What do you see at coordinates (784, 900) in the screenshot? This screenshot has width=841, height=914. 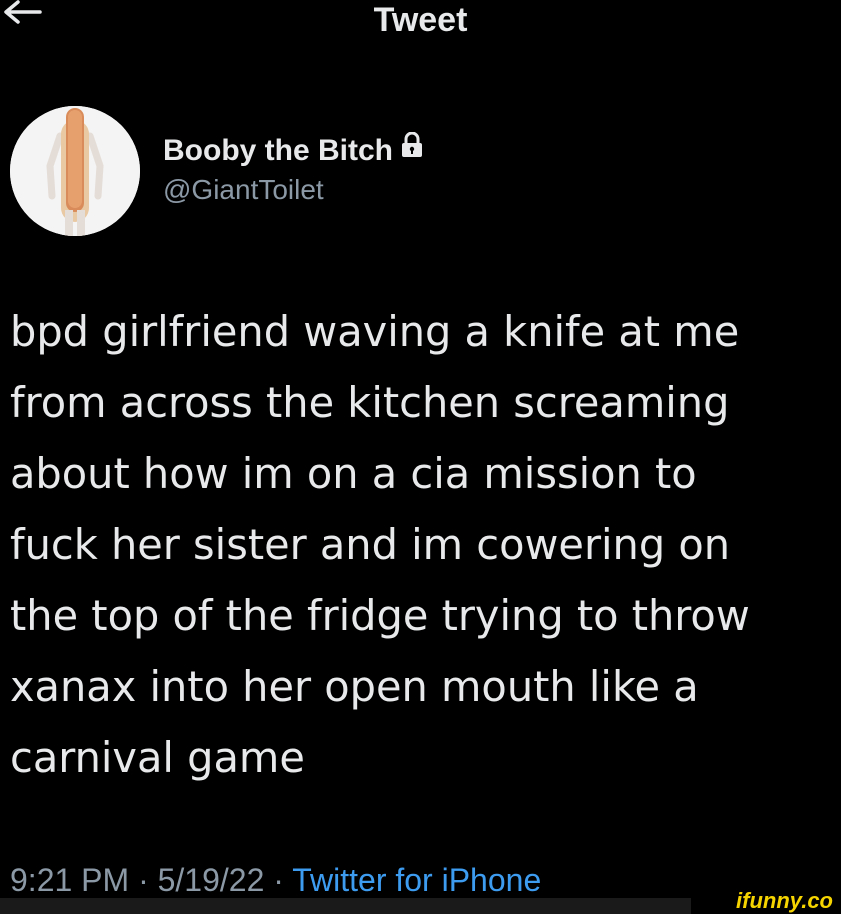 I see `watermark-logo: ifunny.co` at bounding box center [784, 900].